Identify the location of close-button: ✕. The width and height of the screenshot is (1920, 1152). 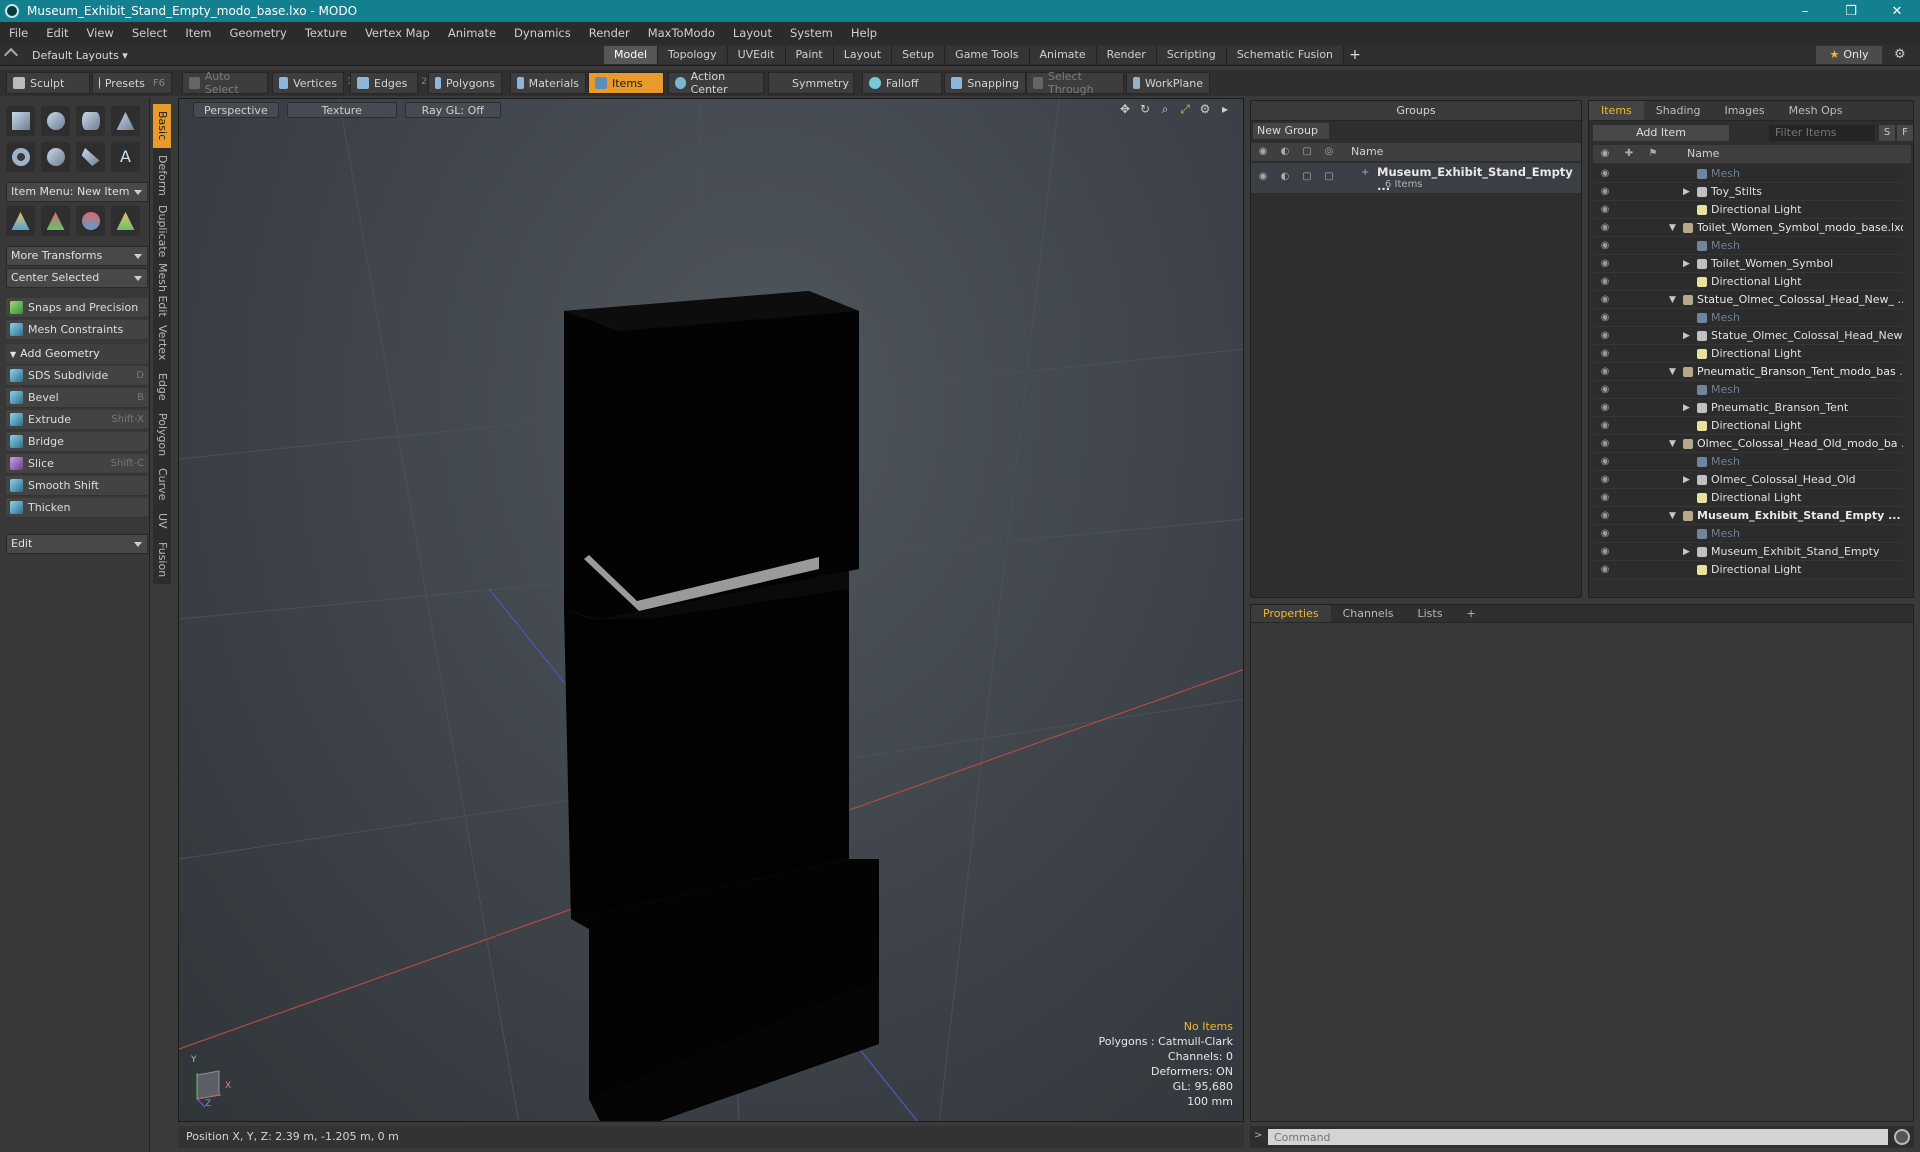
(1897, 11).